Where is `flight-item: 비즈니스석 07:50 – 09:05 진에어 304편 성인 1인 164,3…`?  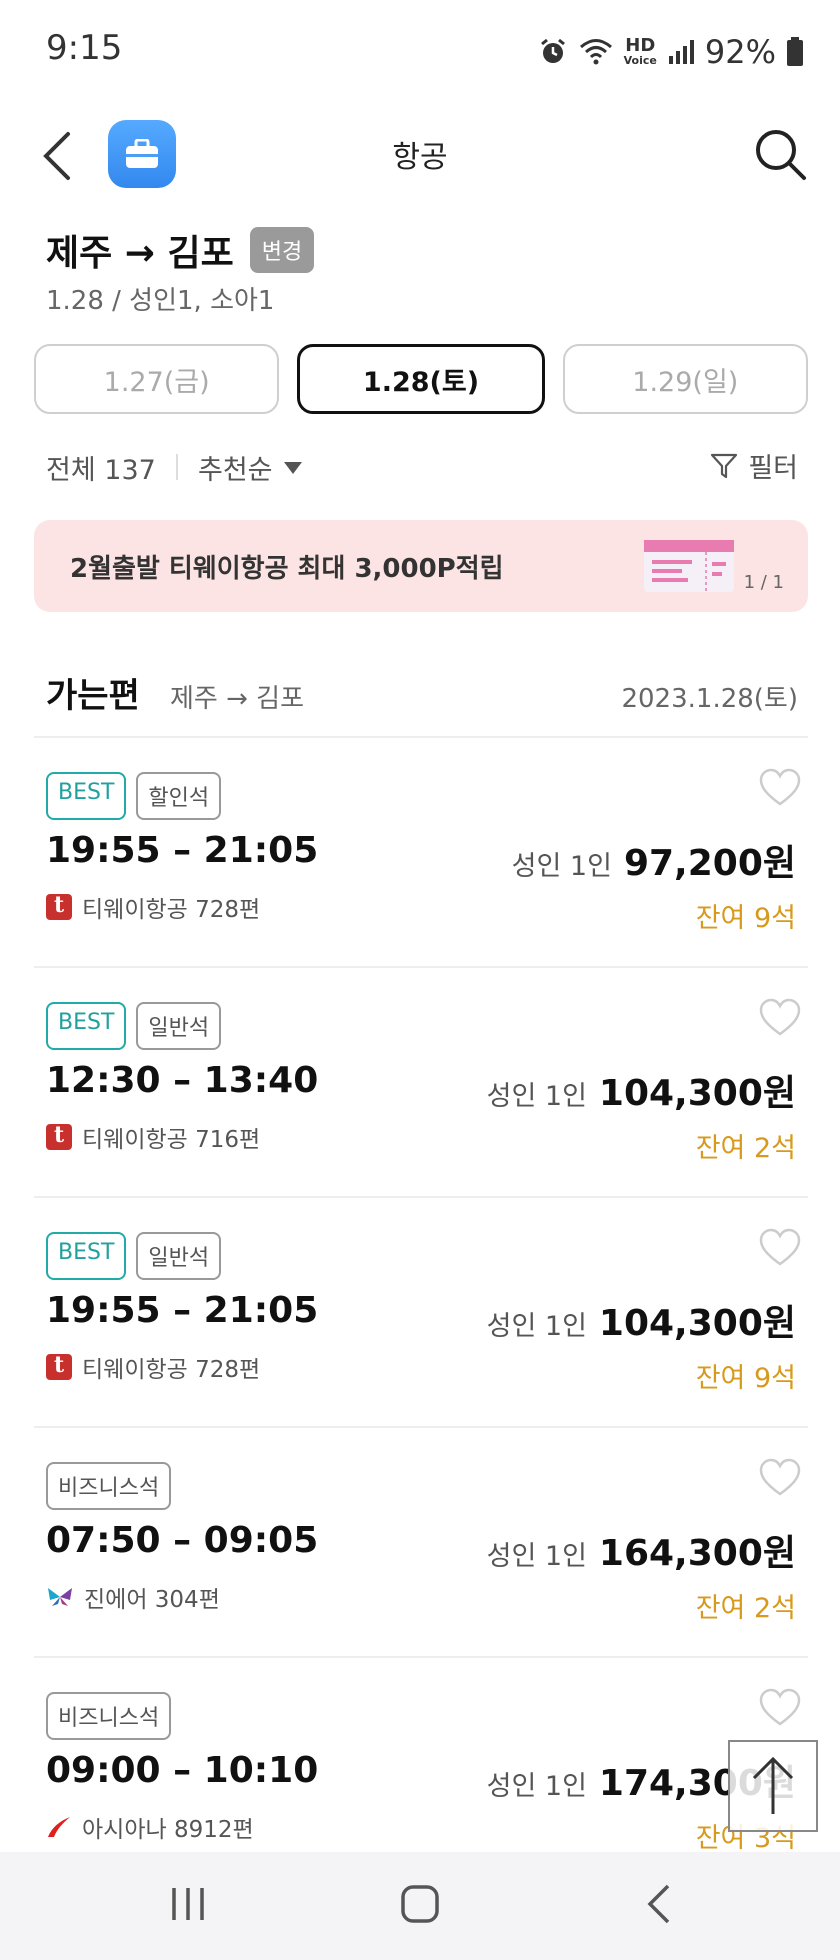
flight-item: 비즈니스석 07:50 – 09:05 진에어 304편 성인 1인 164,3… is located at coordinates (421, 1541).